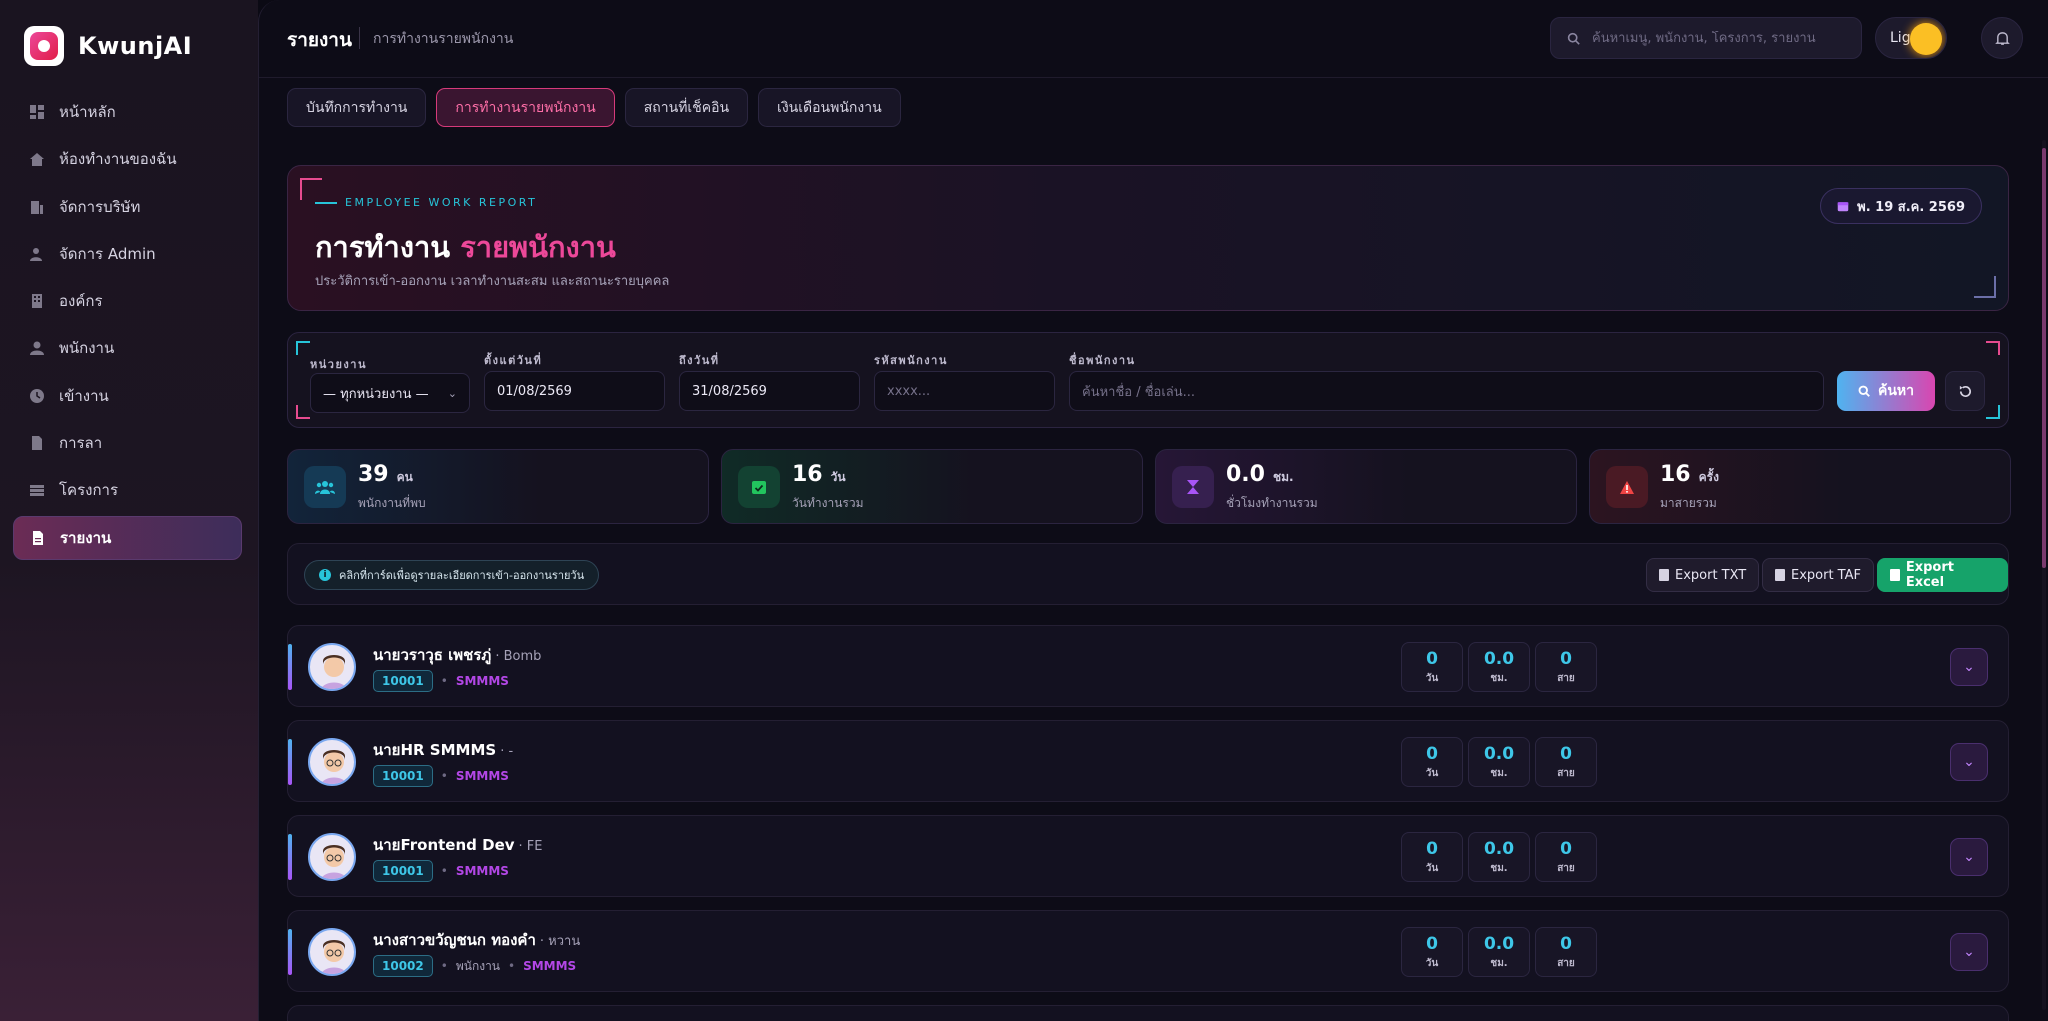 The height and width of the screenshot is (1021, 2048). What do you see at coordinates (1985, 287) in the screenshot?
I see `corner-decoration` at bounding box center [1985, 287].